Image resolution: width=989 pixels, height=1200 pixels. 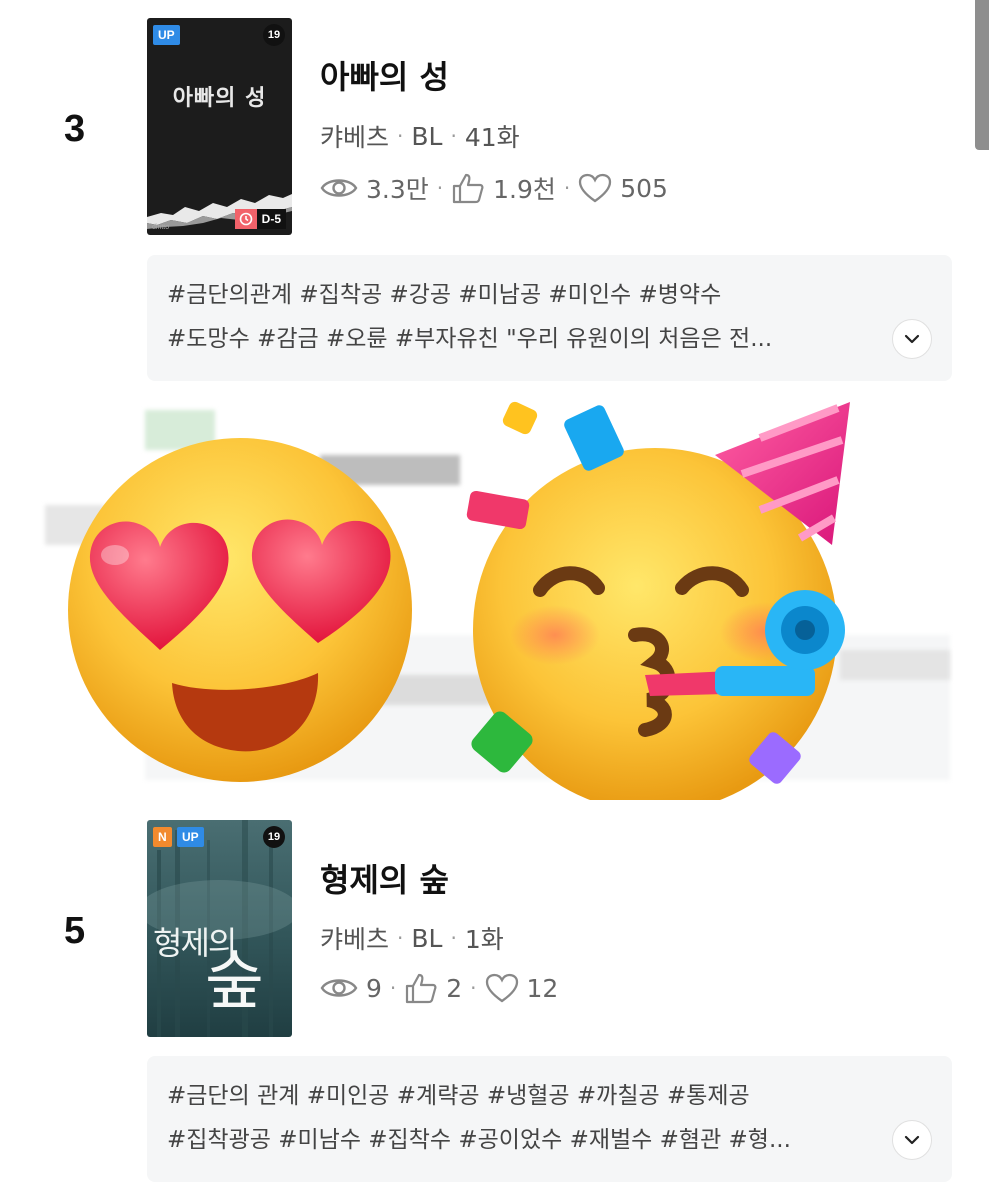 What do you see at coordinates (484, 939) in the screenshot?
I see `episode-count: 1화` at bounding box center [484, 939].